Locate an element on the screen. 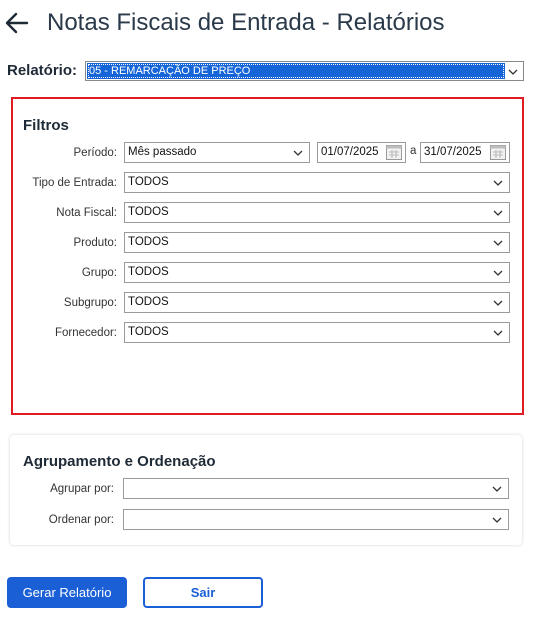 This screenshot has width=534, height=625. back-button is located at coordinates (17, 23).